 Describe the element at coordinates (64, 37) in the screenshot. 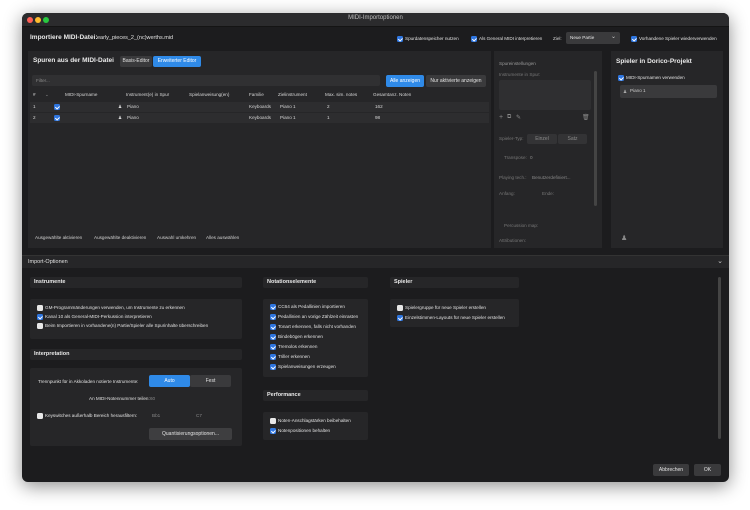

I see `import-file-label: Importiere MIDI-Datei:` at that location.